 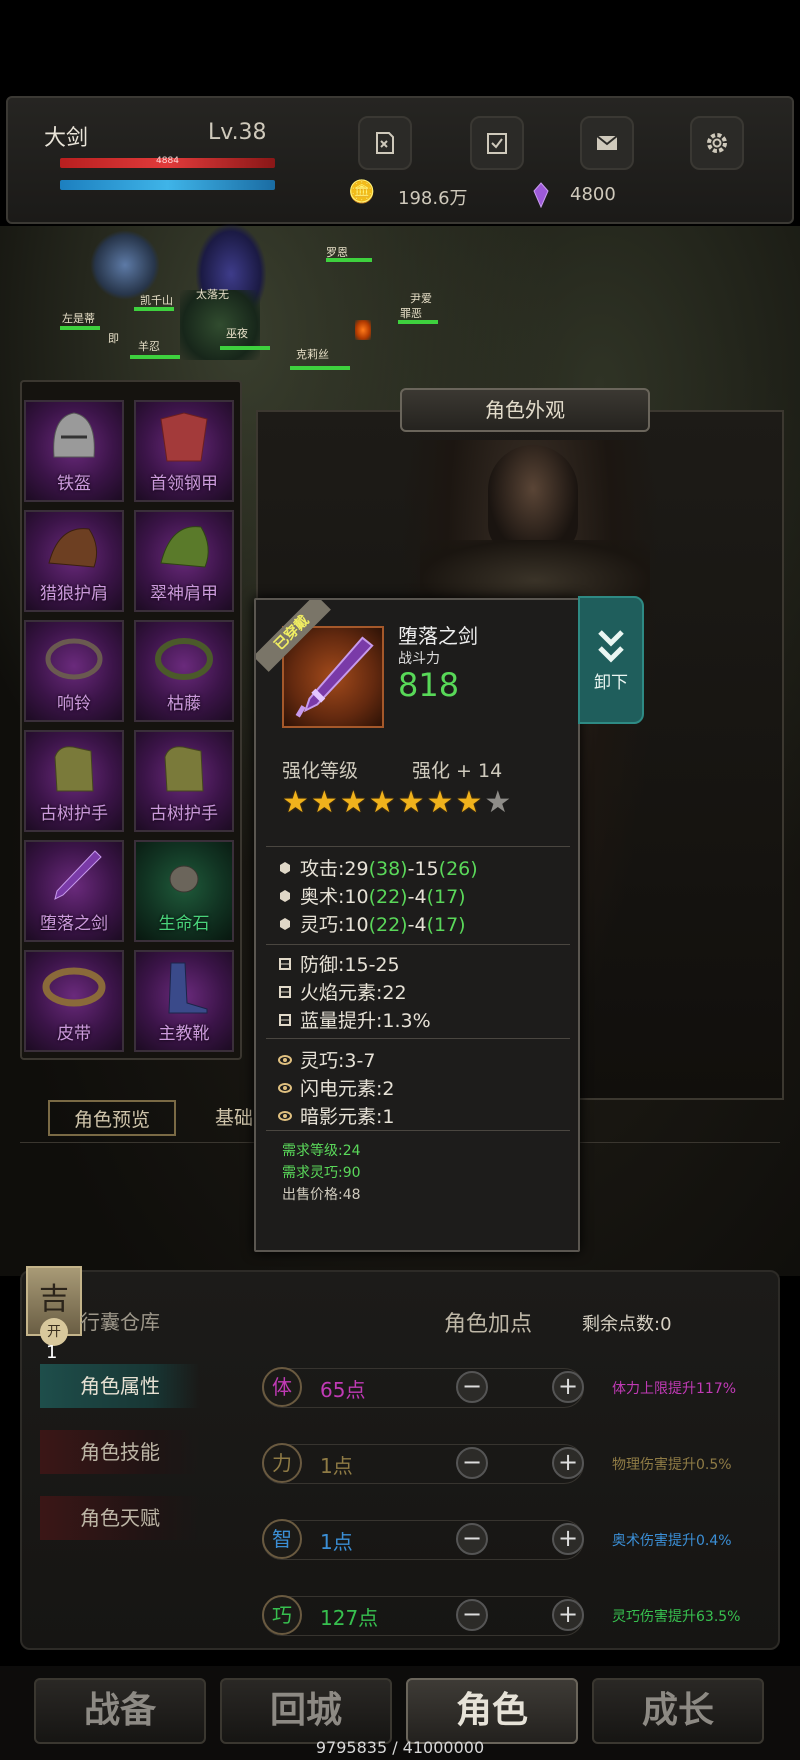 What do you see at coordinates (113, 338) in the screenshot?
I see `npc-label: 即` at bounding box center [113, 338].